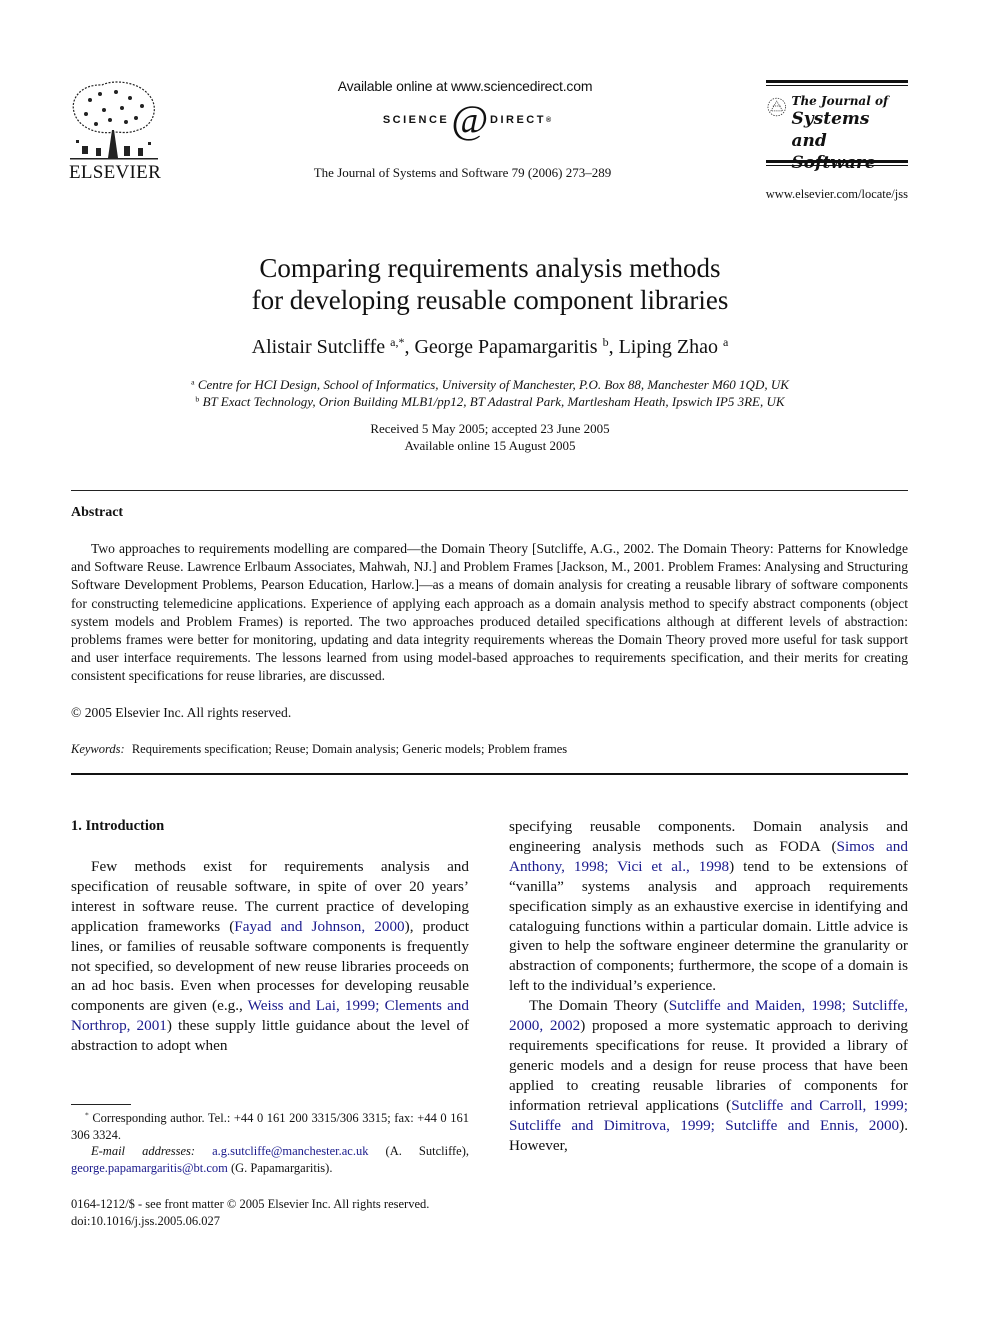 The image size is (992, 1323). Describe the element at coordinates (143, 1151) in the screenshot. I see `email-label: E-mail addresses:` at that location.